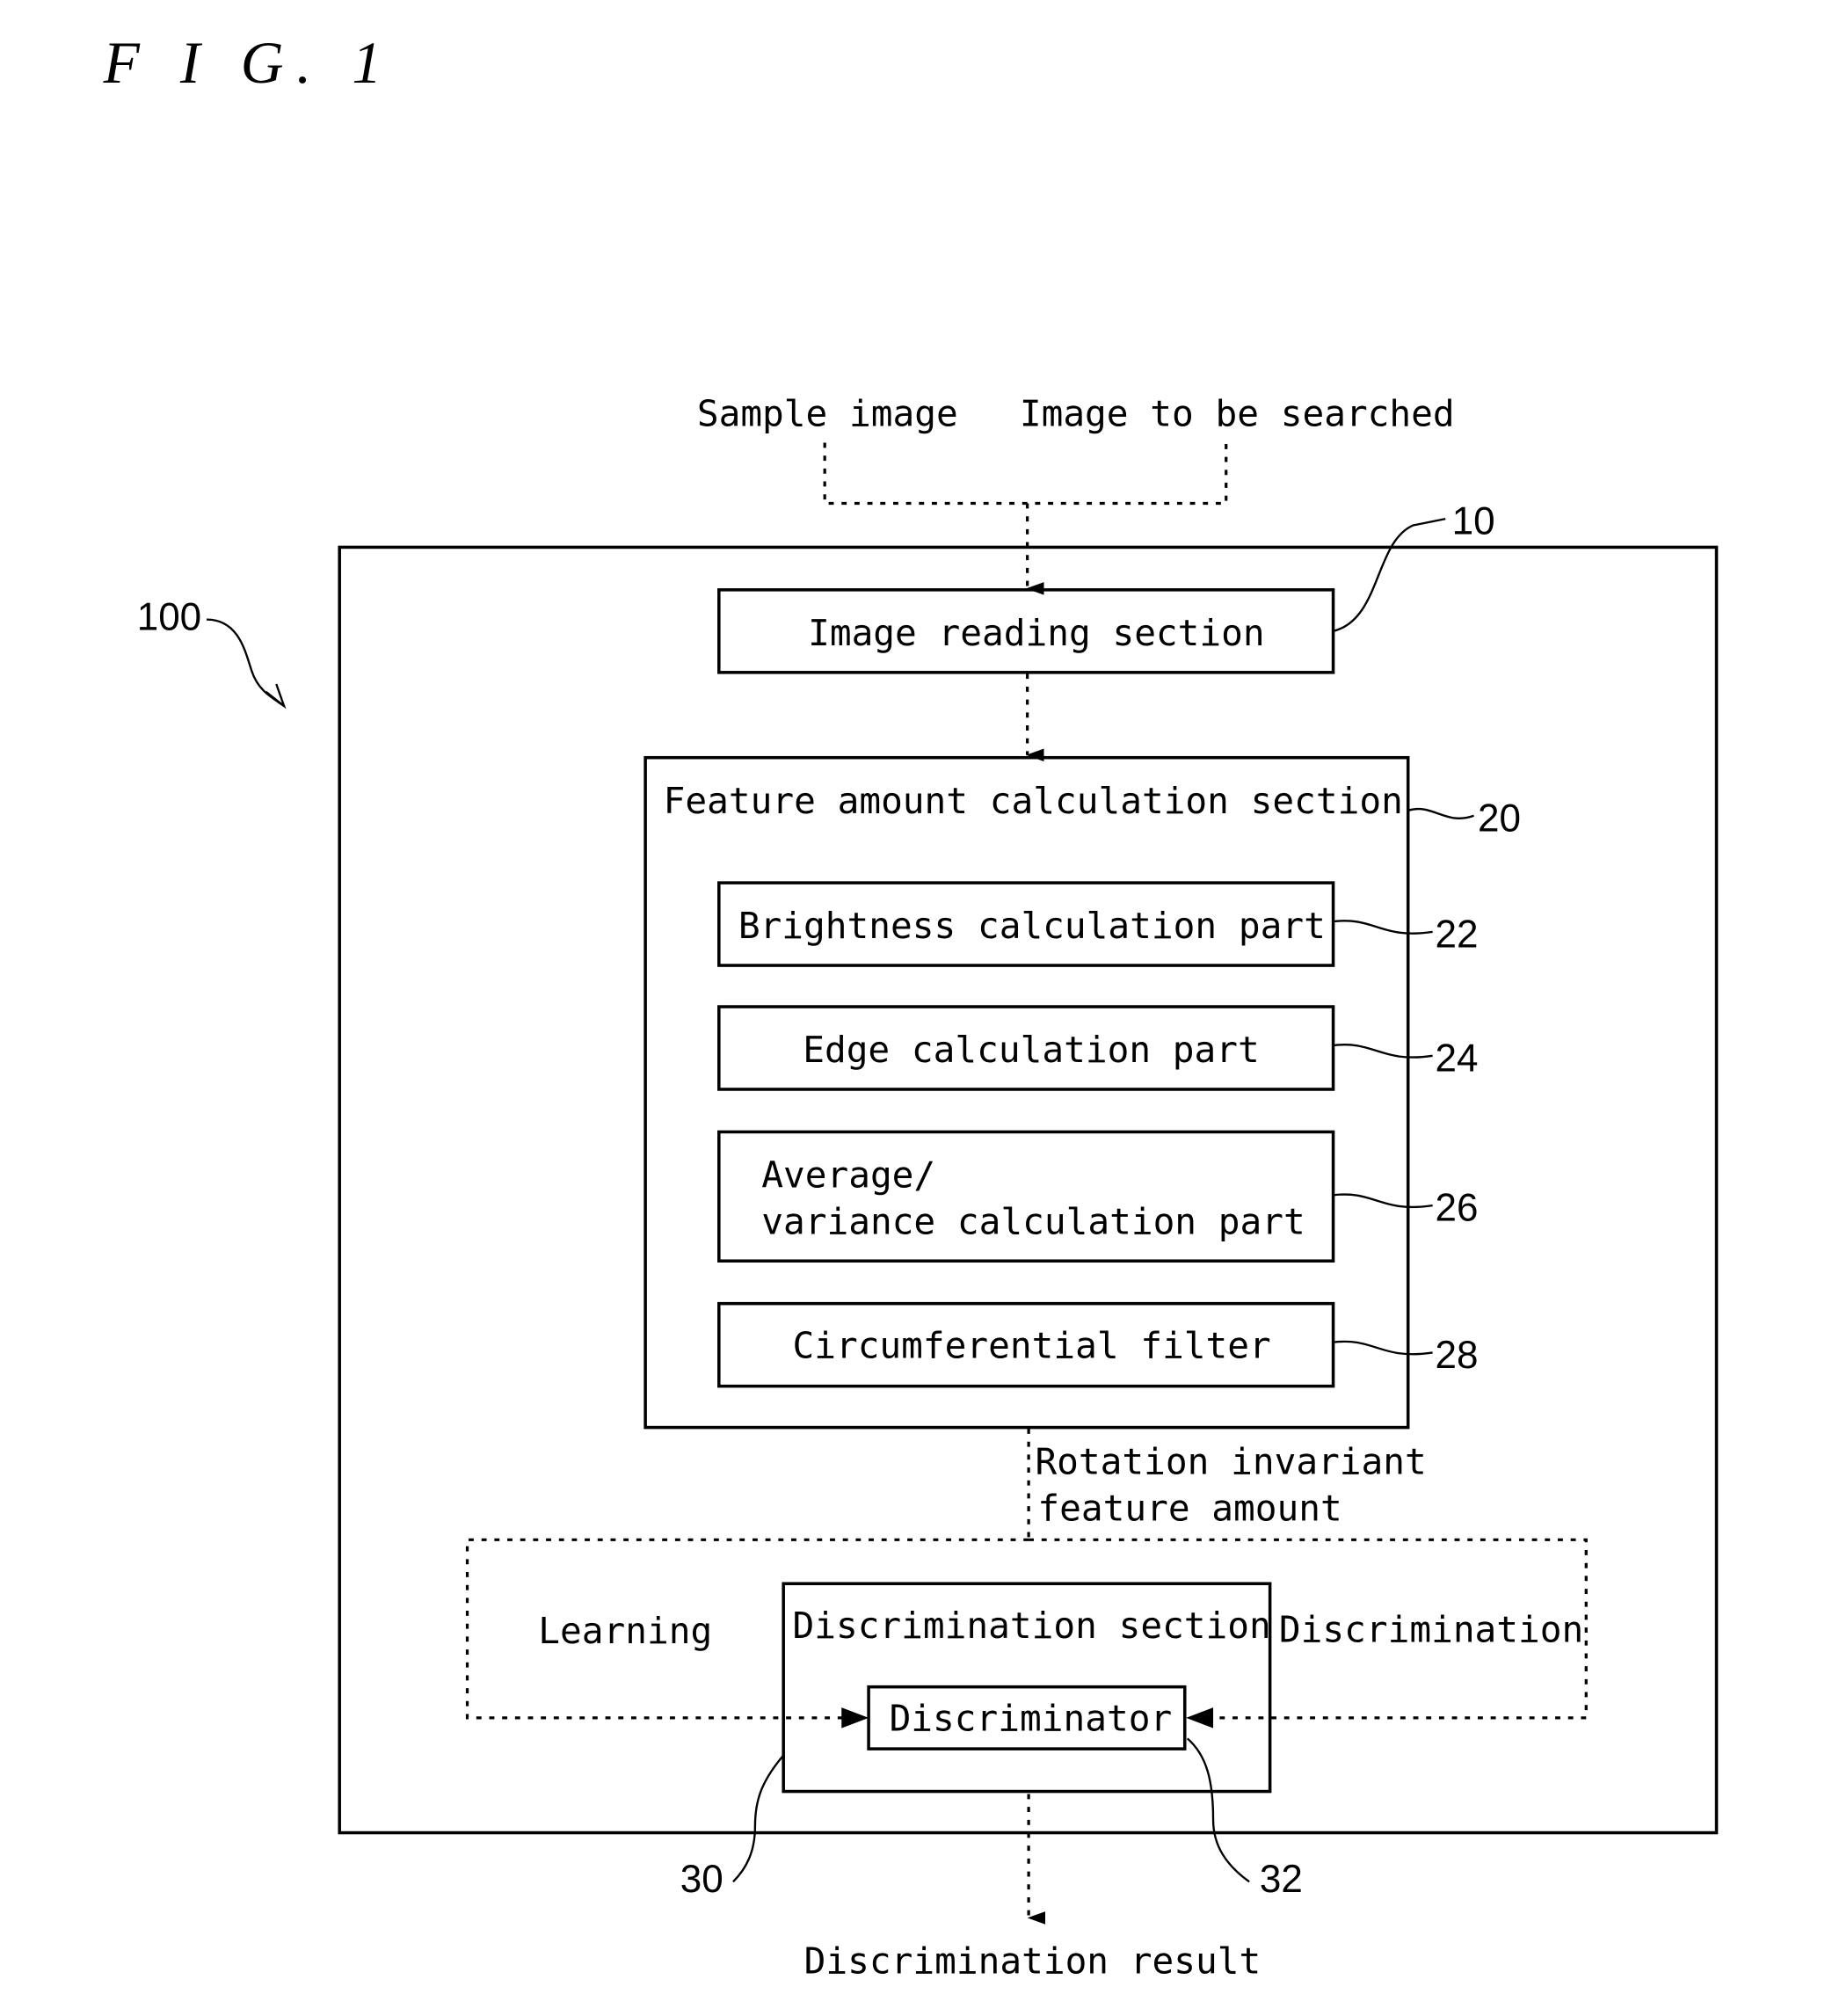  Describe the element at coordinates (1230, 1461) in the screenshot. I see `feature-output-label-line1: Rotation invariant` at that location.